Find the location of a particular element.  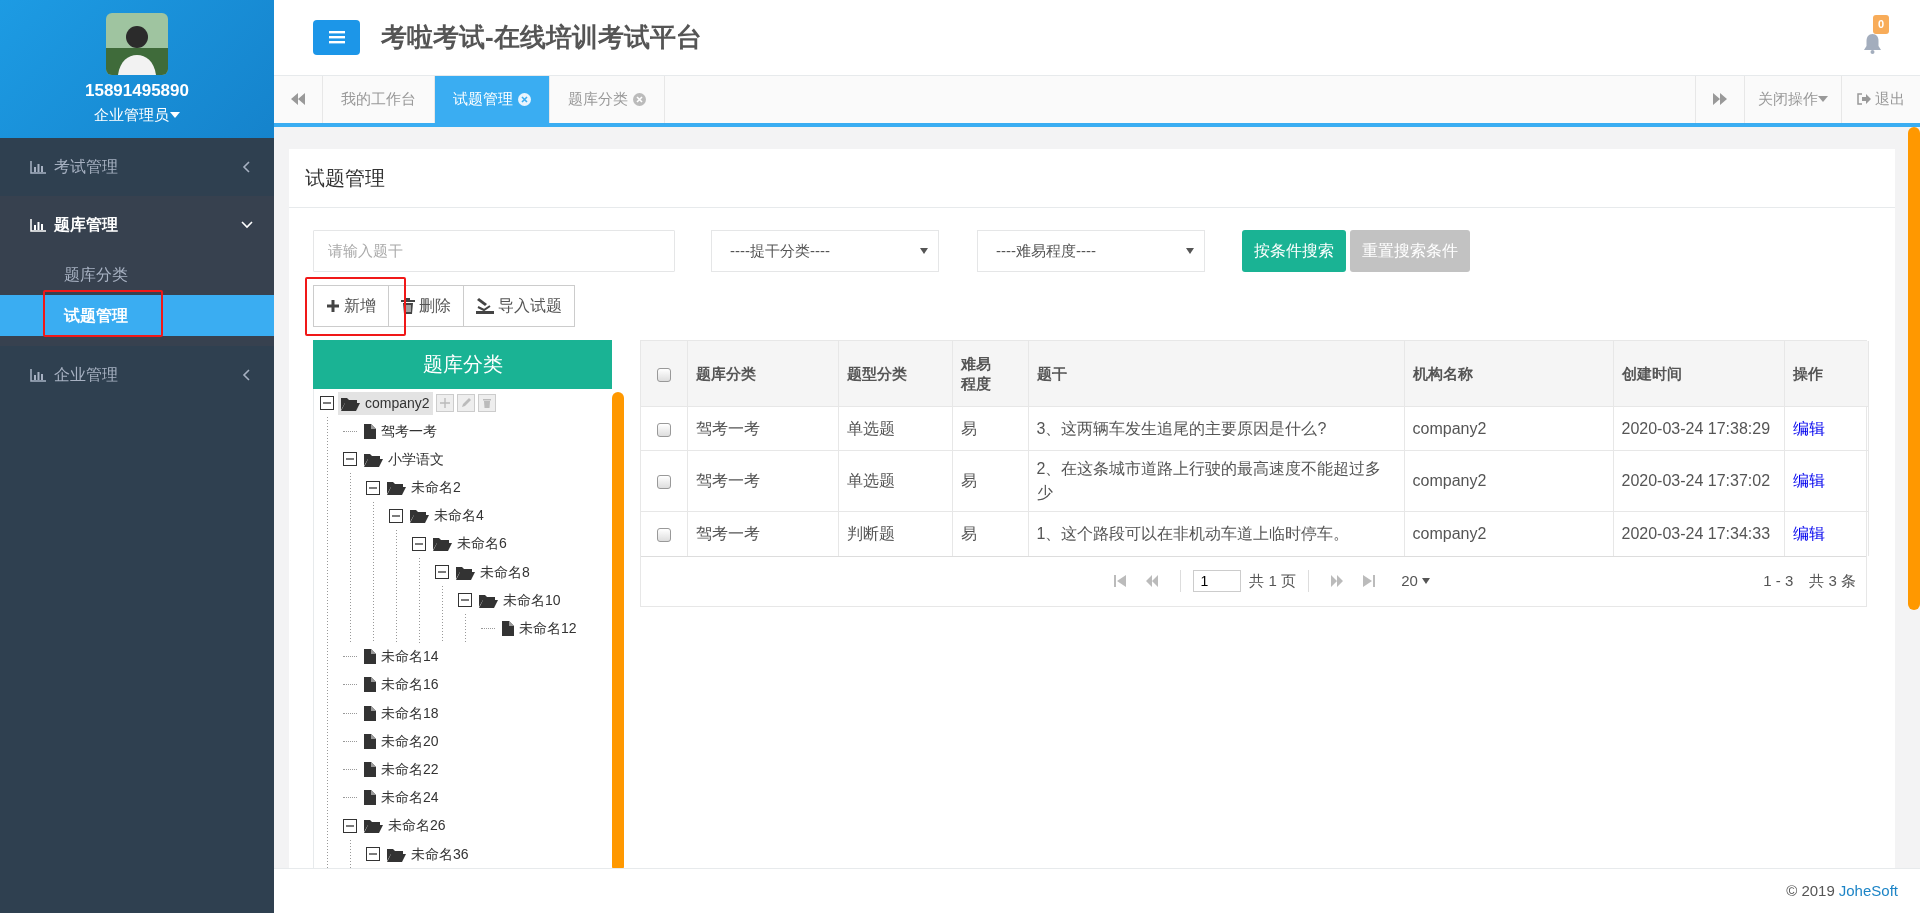

tree-node: 未命名4 is located at coordinates (447, 516).